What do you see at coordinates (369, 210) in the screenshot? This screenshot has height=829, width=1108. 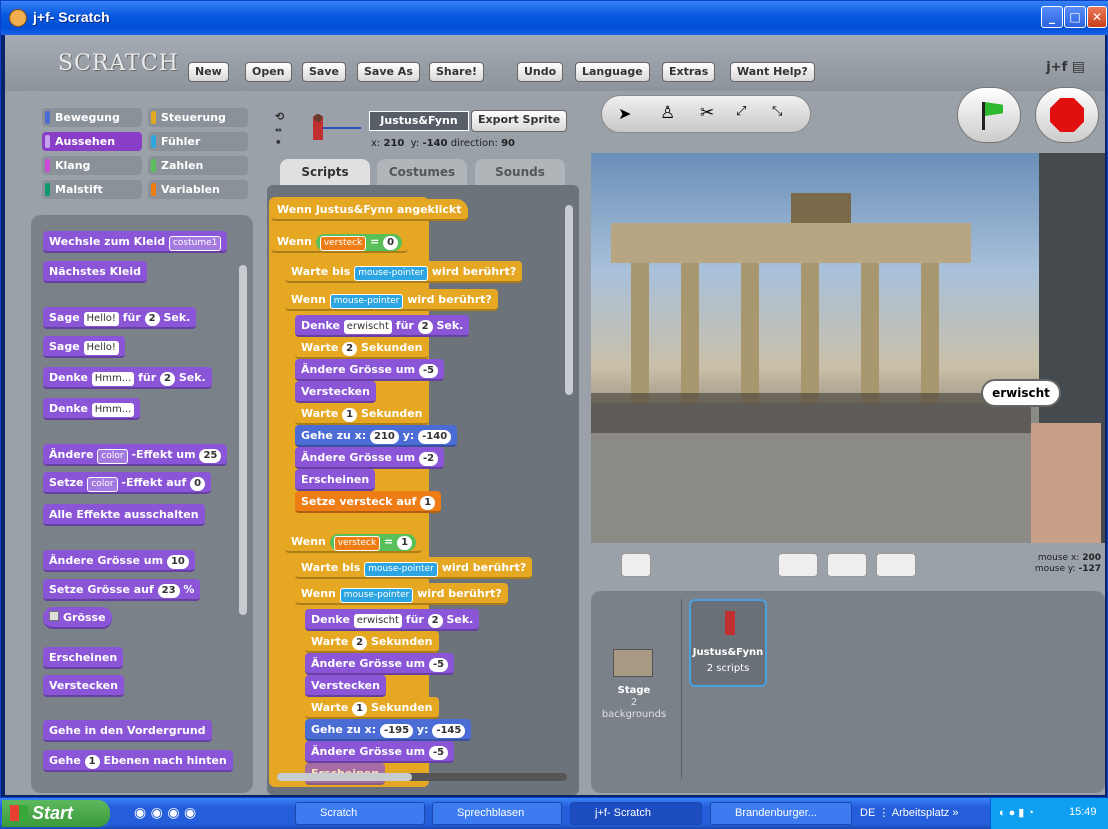 I see `block-when-clicked: Wenn Justus&Fynn angeklickt` at bounding box center [369, 210].